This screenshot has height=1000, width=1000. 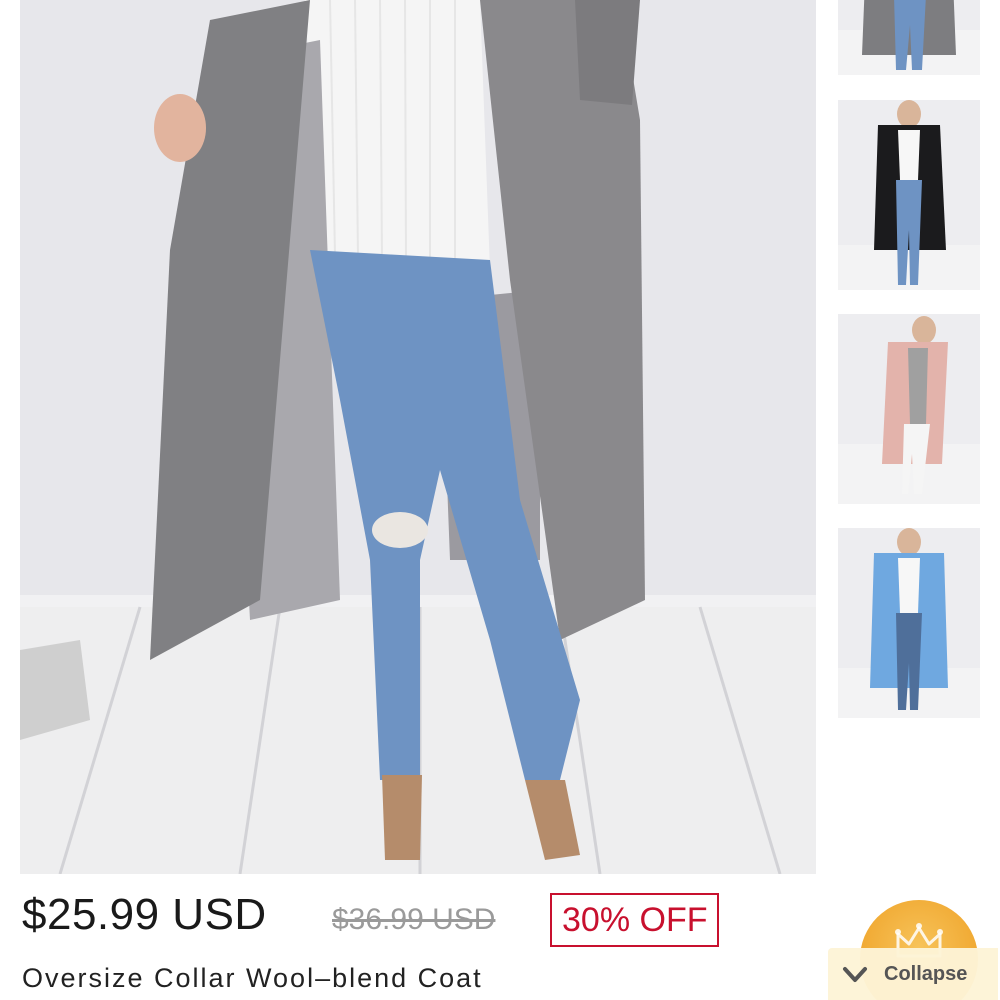 What do you see at coordinates (909, 37) in the screenshot?
I see `thumbnail-grey-coat` at bounding box center [909, 37].